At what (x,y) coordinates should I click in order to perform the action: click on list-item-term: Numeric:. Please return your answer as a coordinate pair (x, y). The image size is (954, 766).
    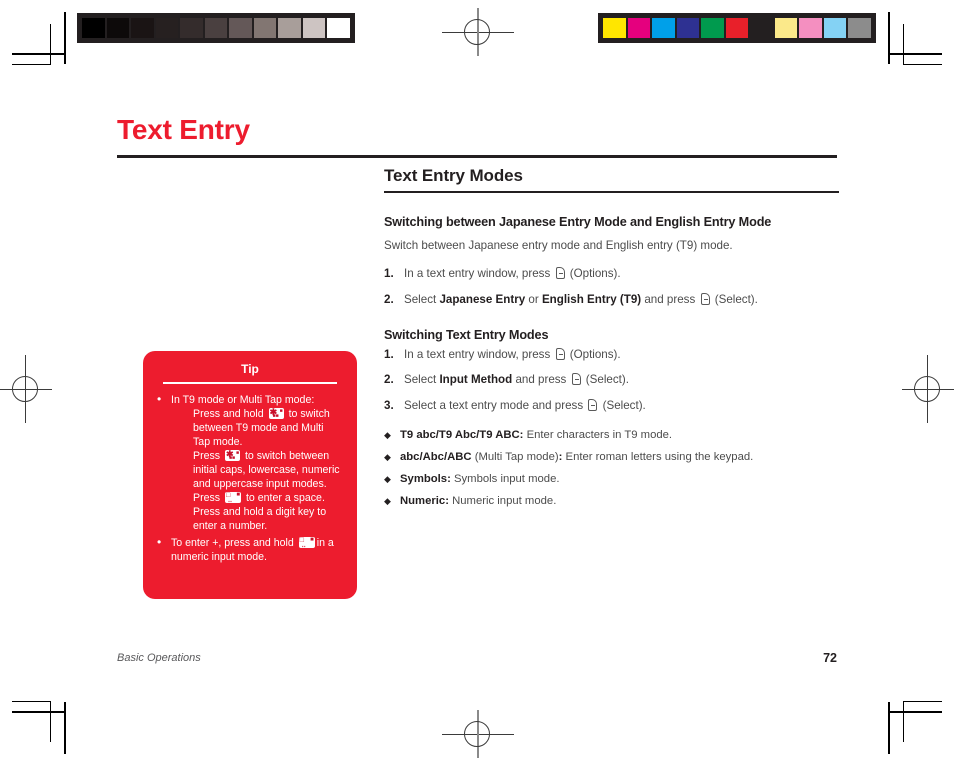
    Looking at the image, I should click on (424, 501).